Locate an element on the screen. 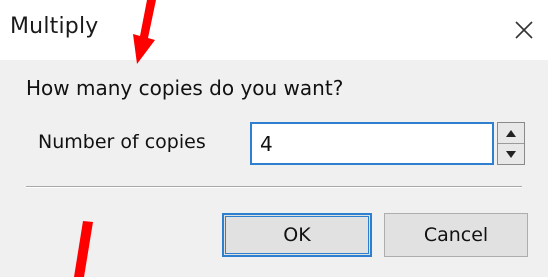 The height and width of the screenshot is (277, 548). copies-input is located at coordinates (372, 143).